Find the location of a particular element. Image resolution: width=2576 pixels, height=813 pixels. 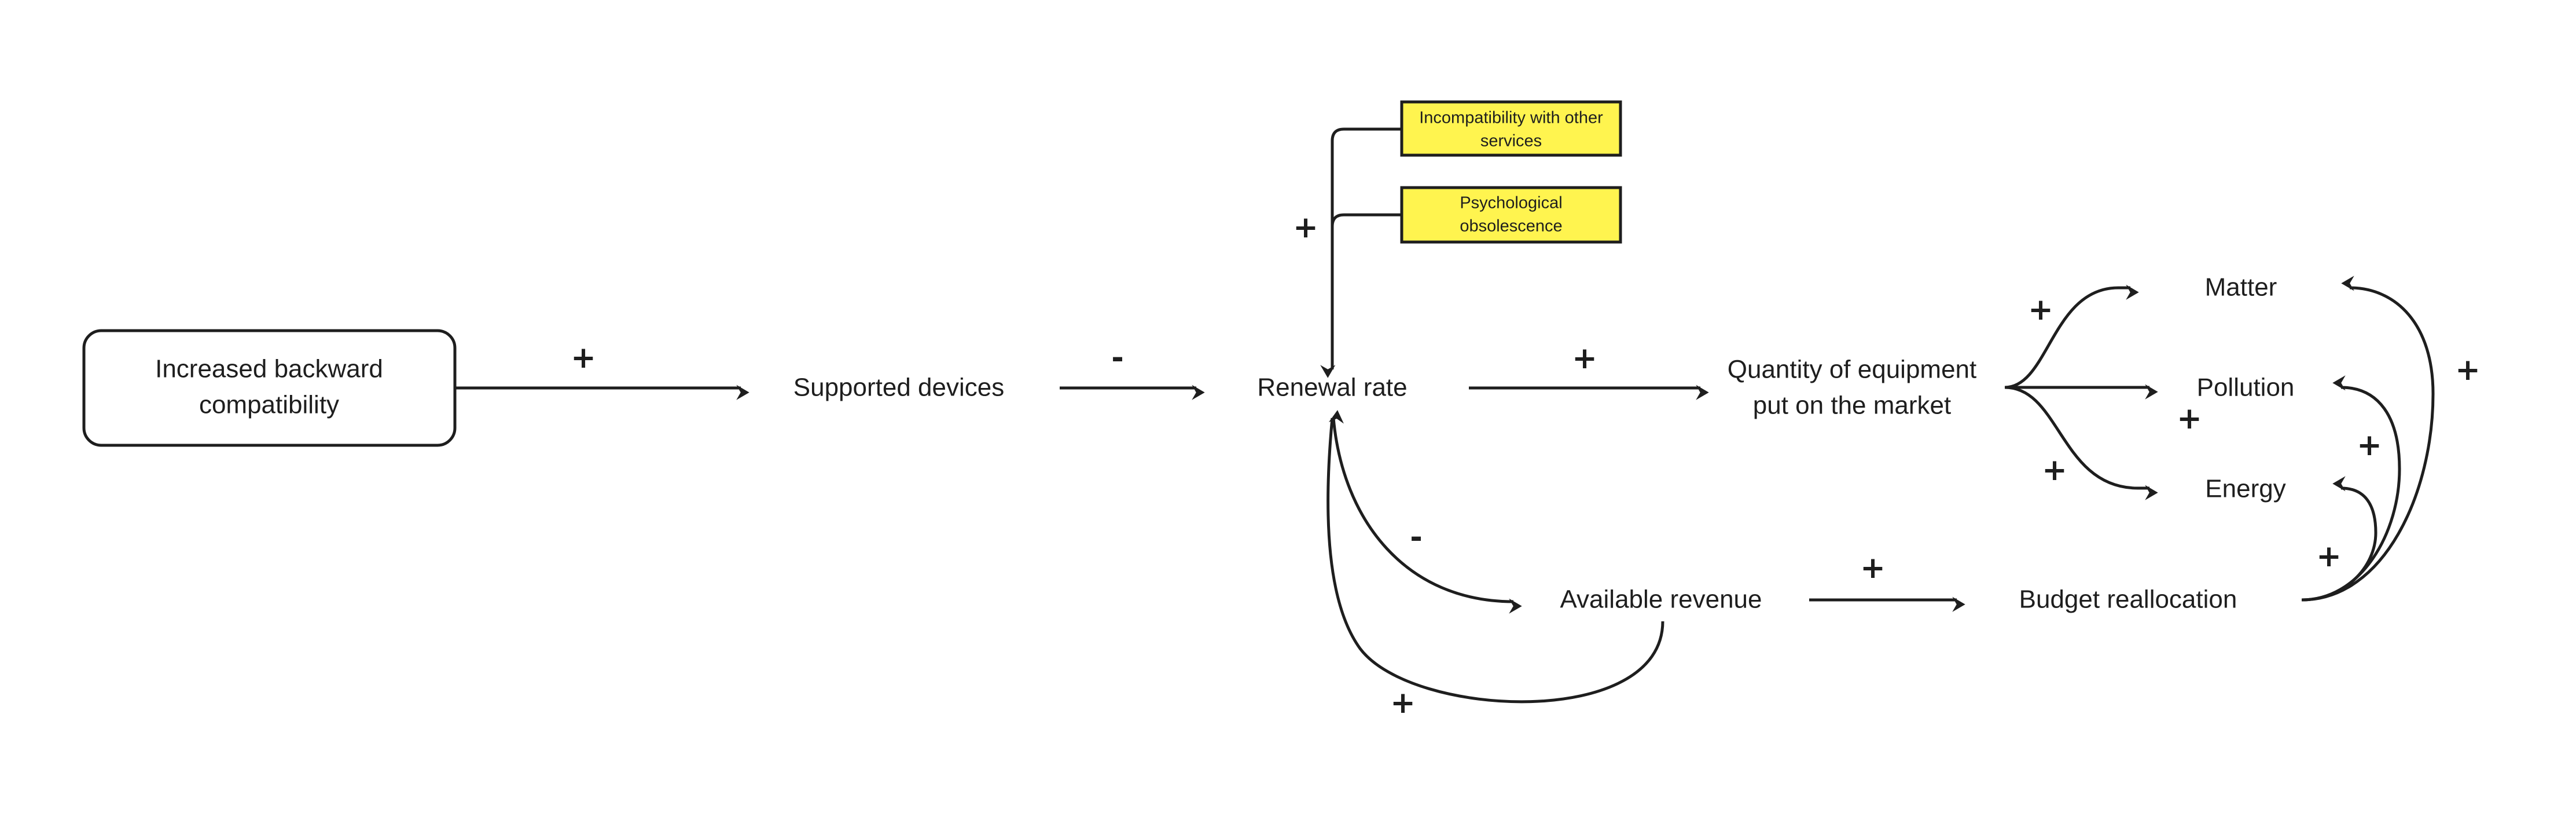

edge-renewal-to-revenue is located at coordinates (1427, 516).